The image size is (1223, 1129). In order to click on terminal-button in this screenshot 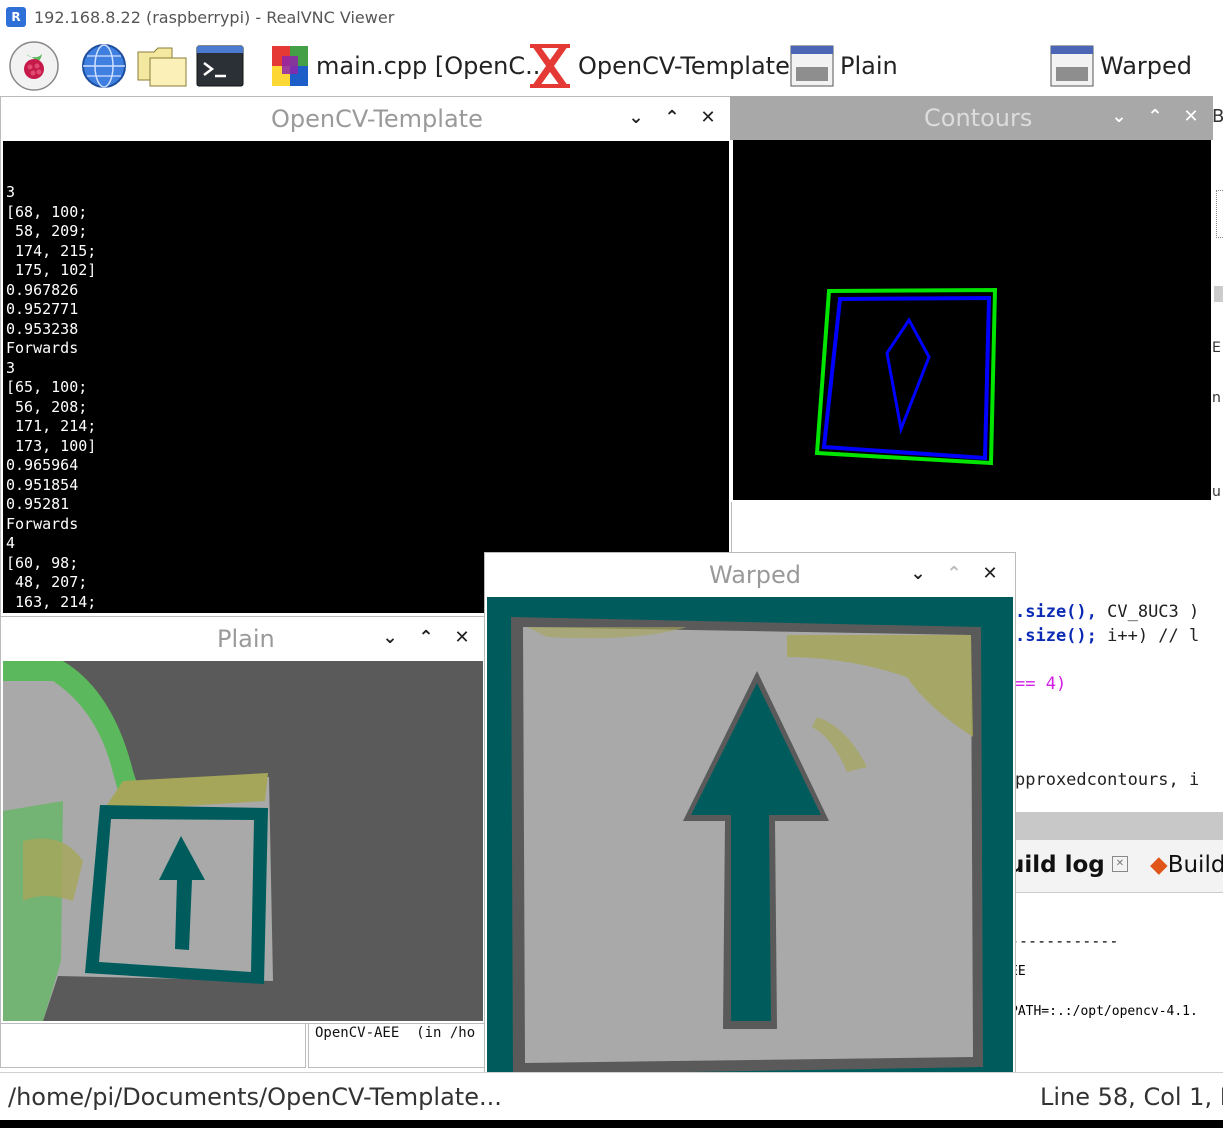, I will do `click(220, 66)`.